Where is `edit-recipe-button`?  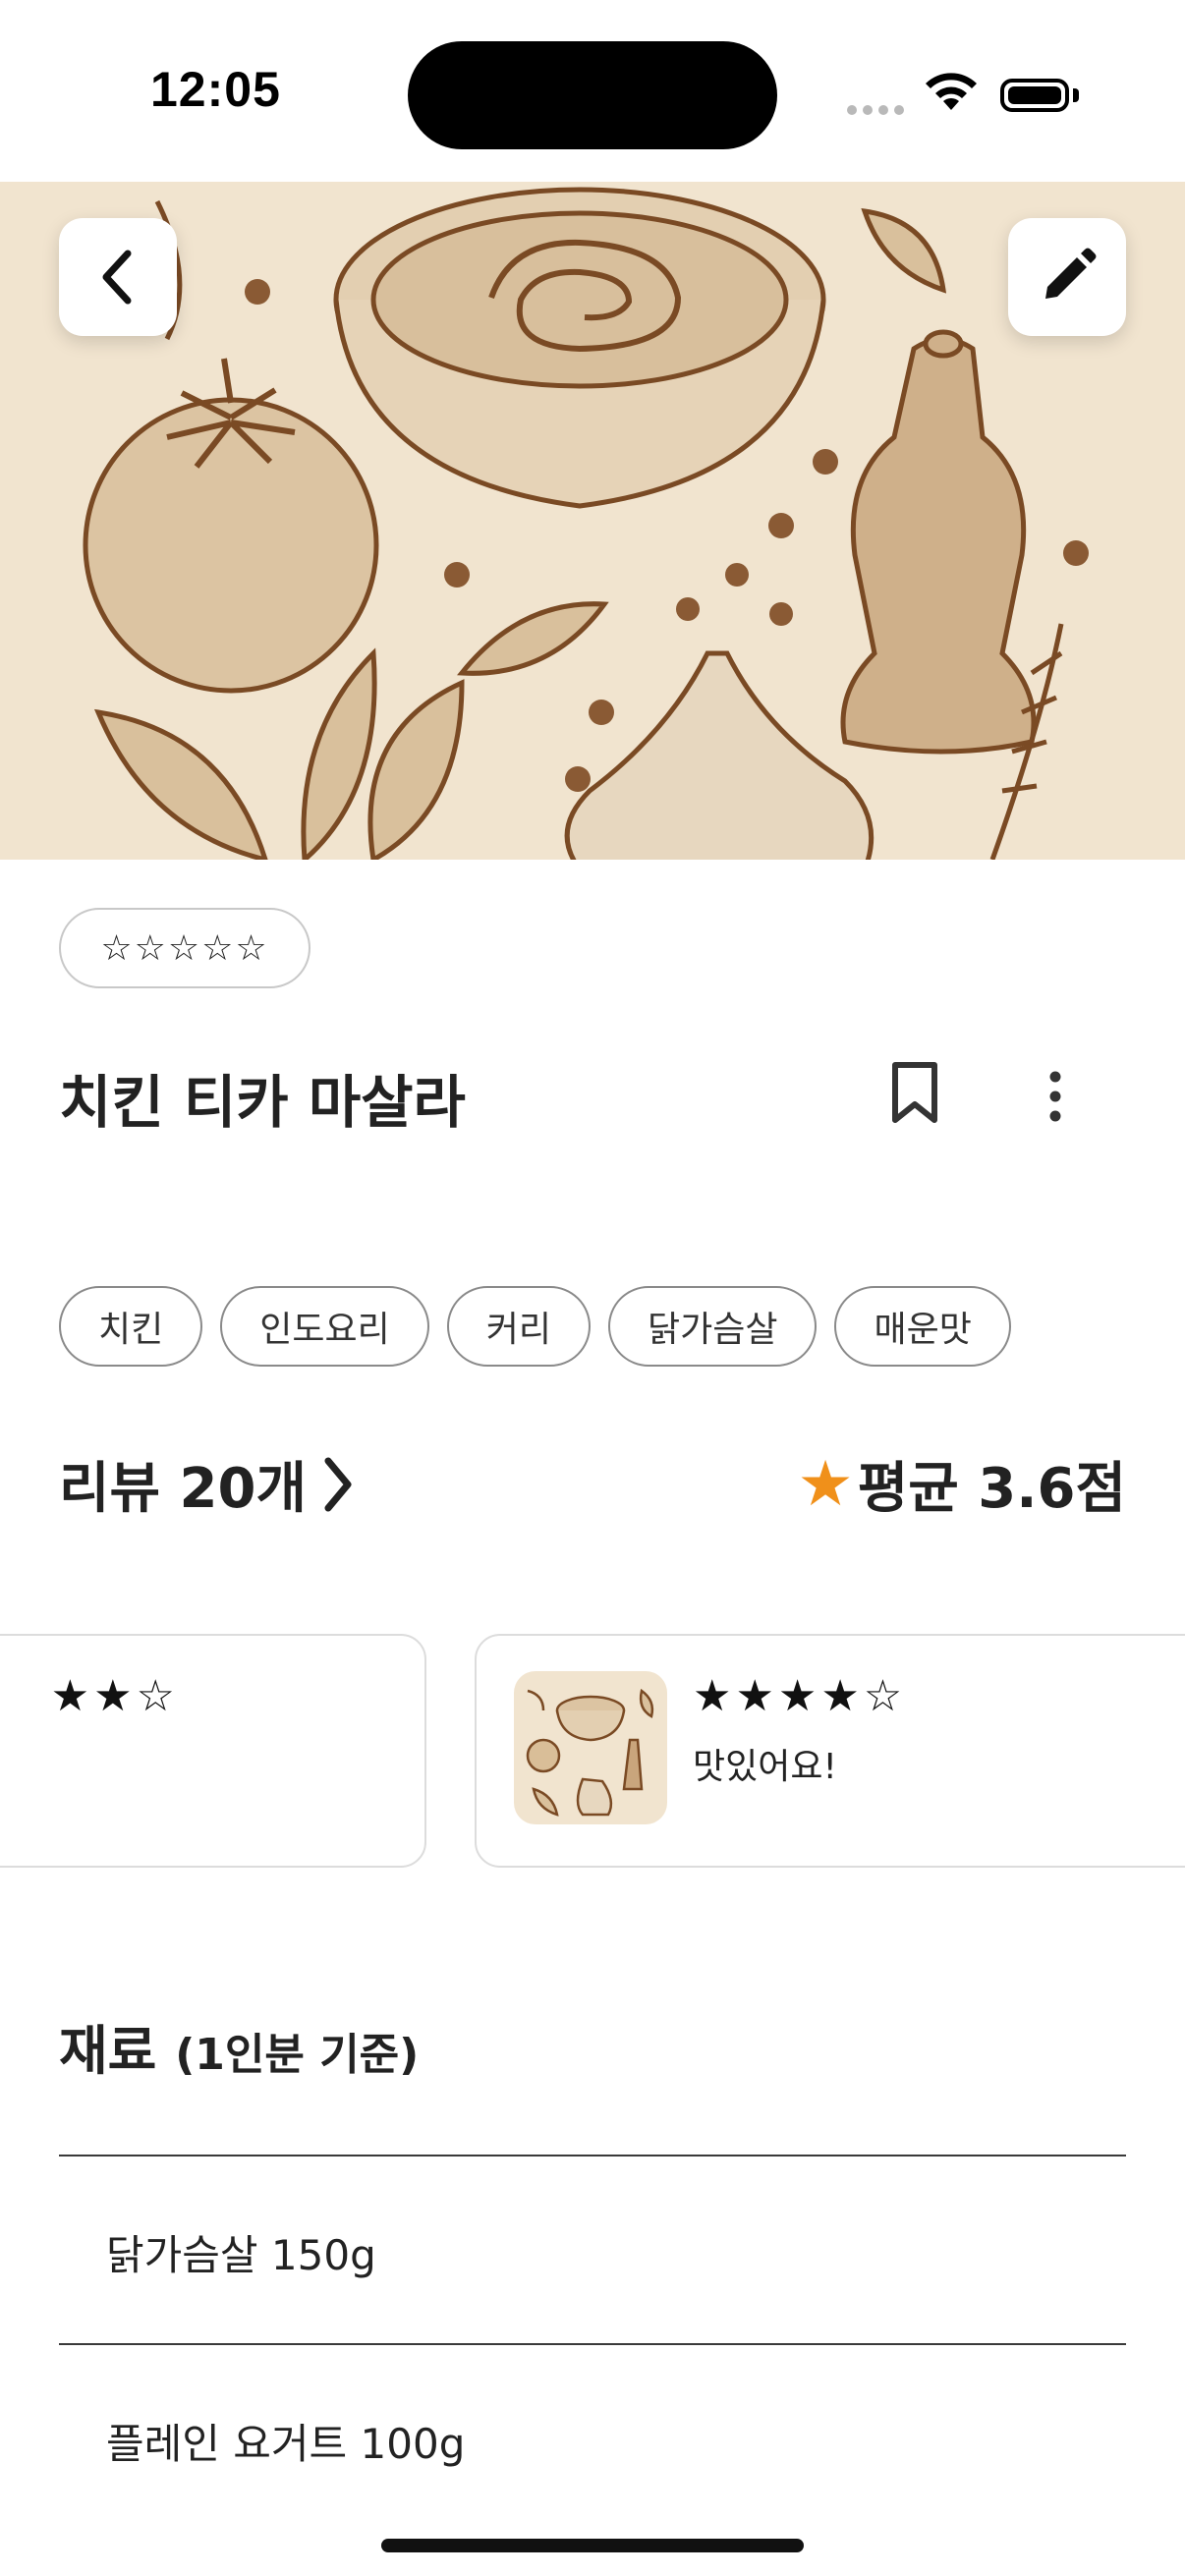 edit-recipe-button is located at coordinates (1067, 277).